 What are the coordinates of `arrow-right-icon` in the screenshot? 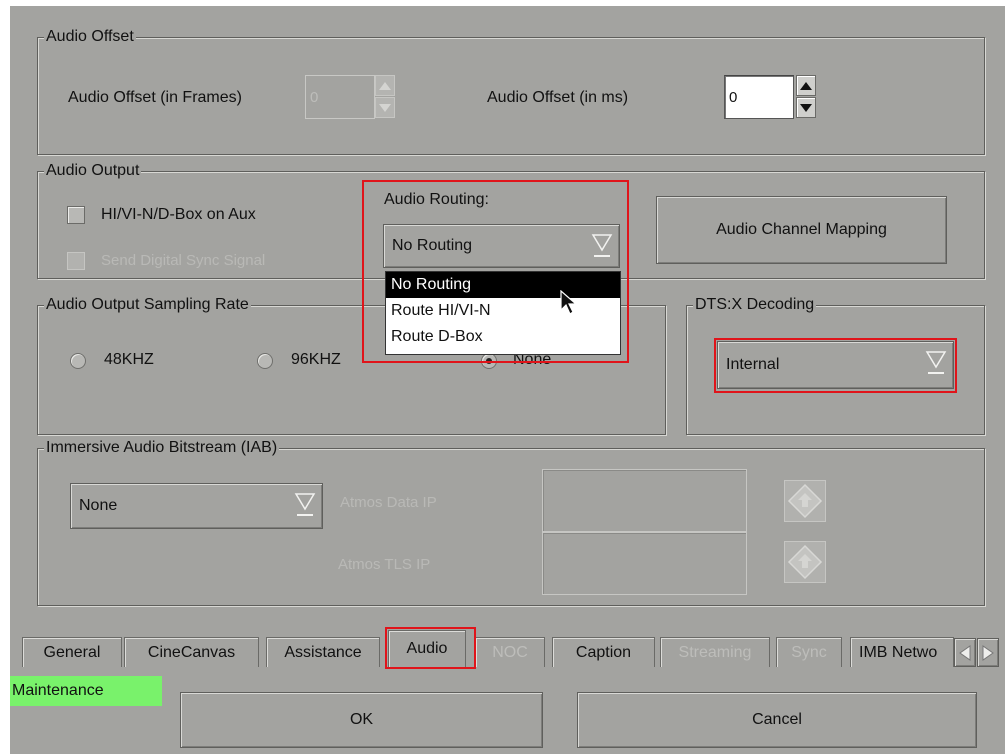 It's located at (988, 652).